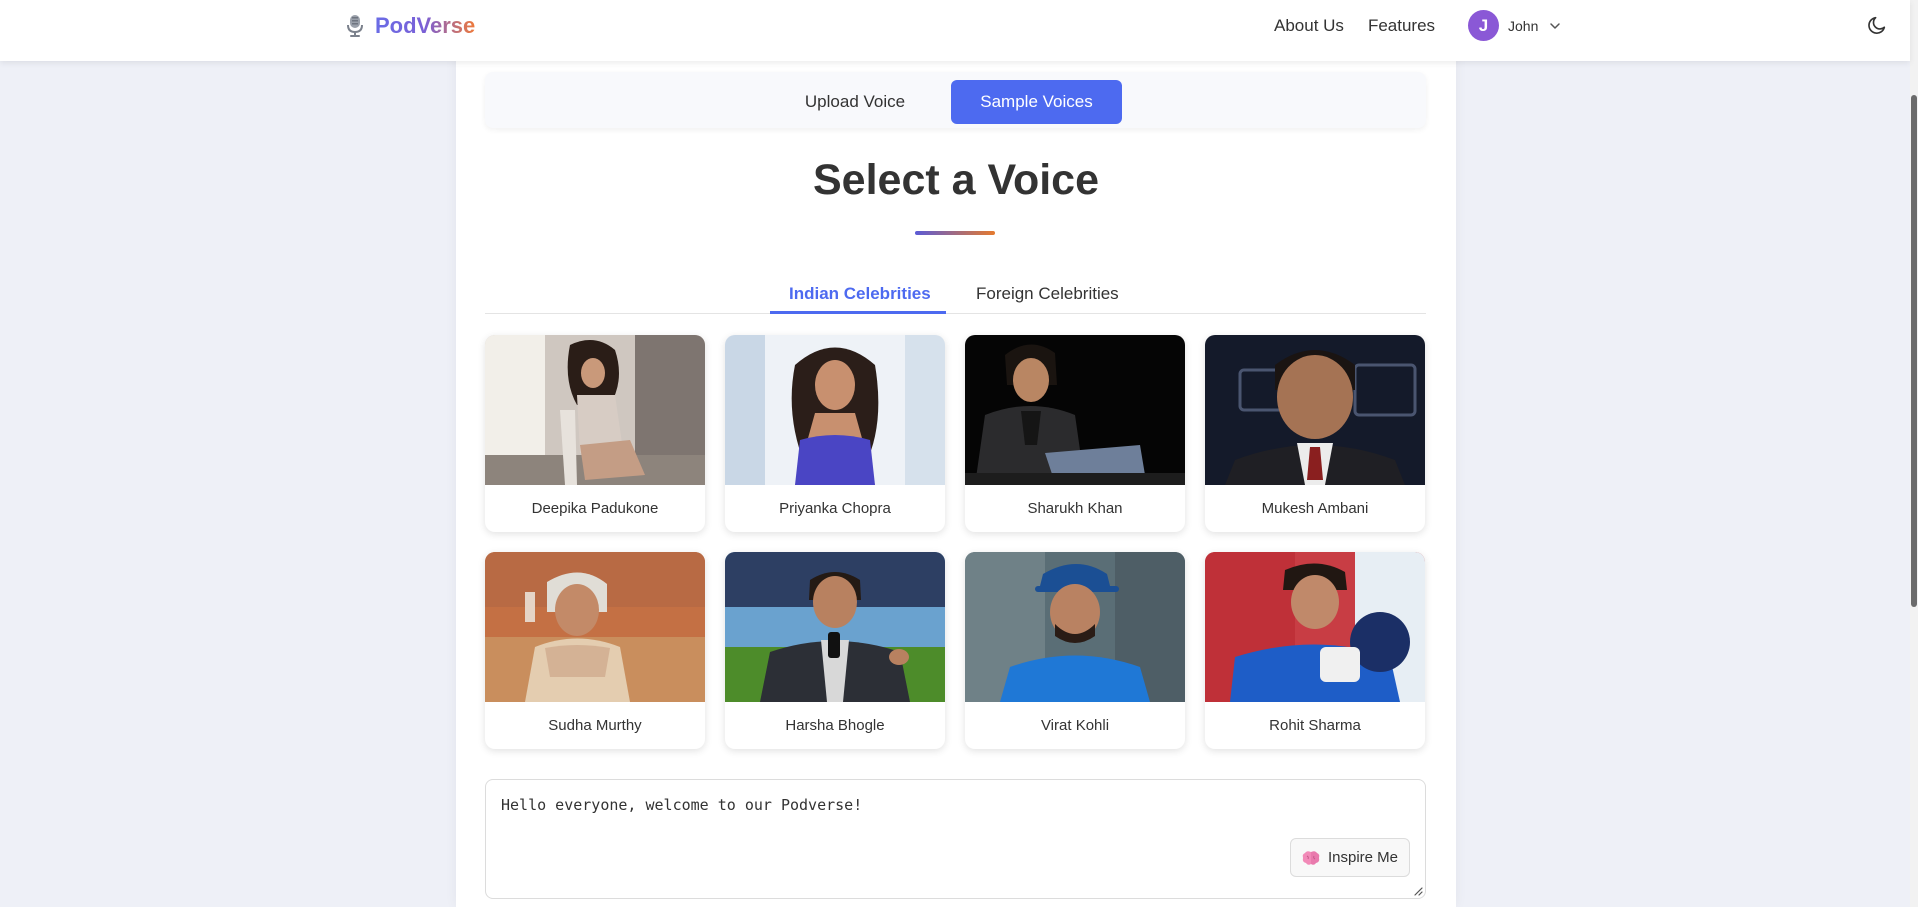 The height and width of the screenshot is (907, 1918). I want to click on inspire-me-button: Inspire Me, so click(1350, 857).